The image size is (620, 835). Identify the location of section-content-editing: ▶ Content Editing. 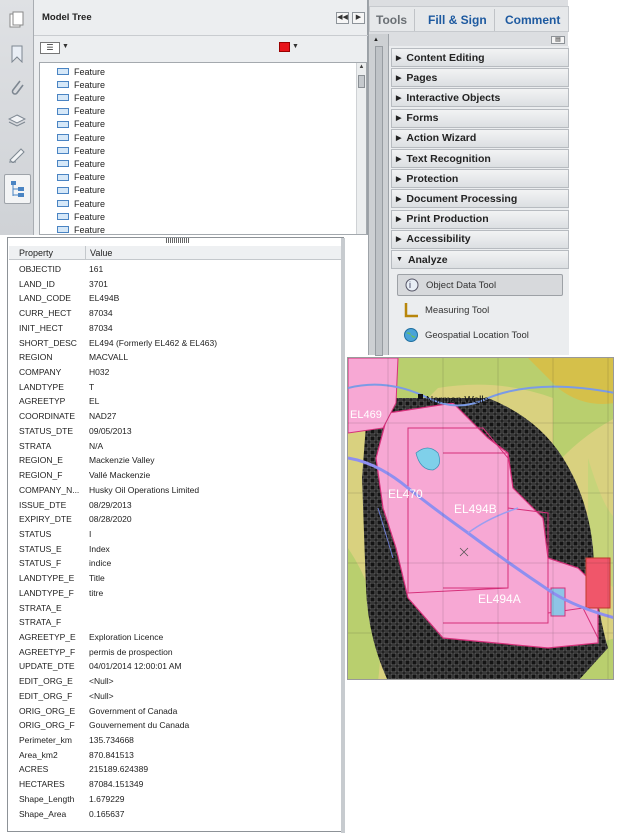
(480, 57).